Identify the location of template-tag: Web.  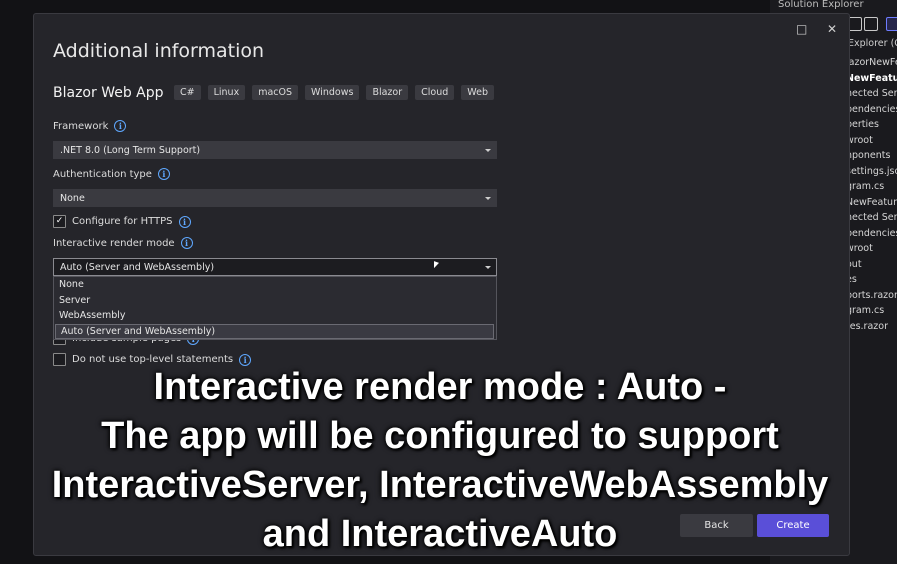
(477, 92).